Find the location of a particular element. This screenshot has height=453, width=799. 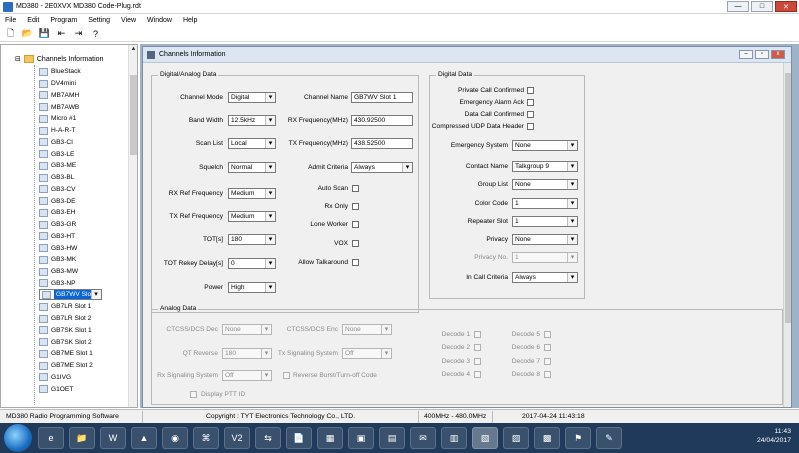

taskbar-app-icon: 📄 is located at coordinates (299, 438).